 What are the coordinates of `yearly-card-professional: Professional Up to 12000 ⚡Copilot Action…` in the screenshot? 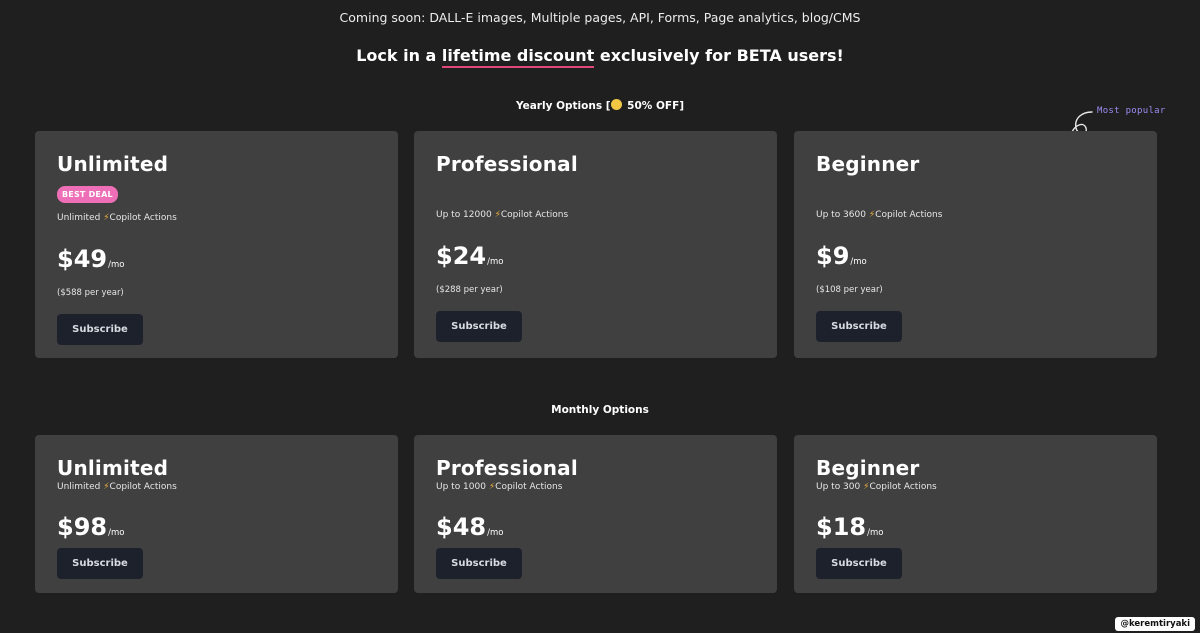 It's located at (595, 244).